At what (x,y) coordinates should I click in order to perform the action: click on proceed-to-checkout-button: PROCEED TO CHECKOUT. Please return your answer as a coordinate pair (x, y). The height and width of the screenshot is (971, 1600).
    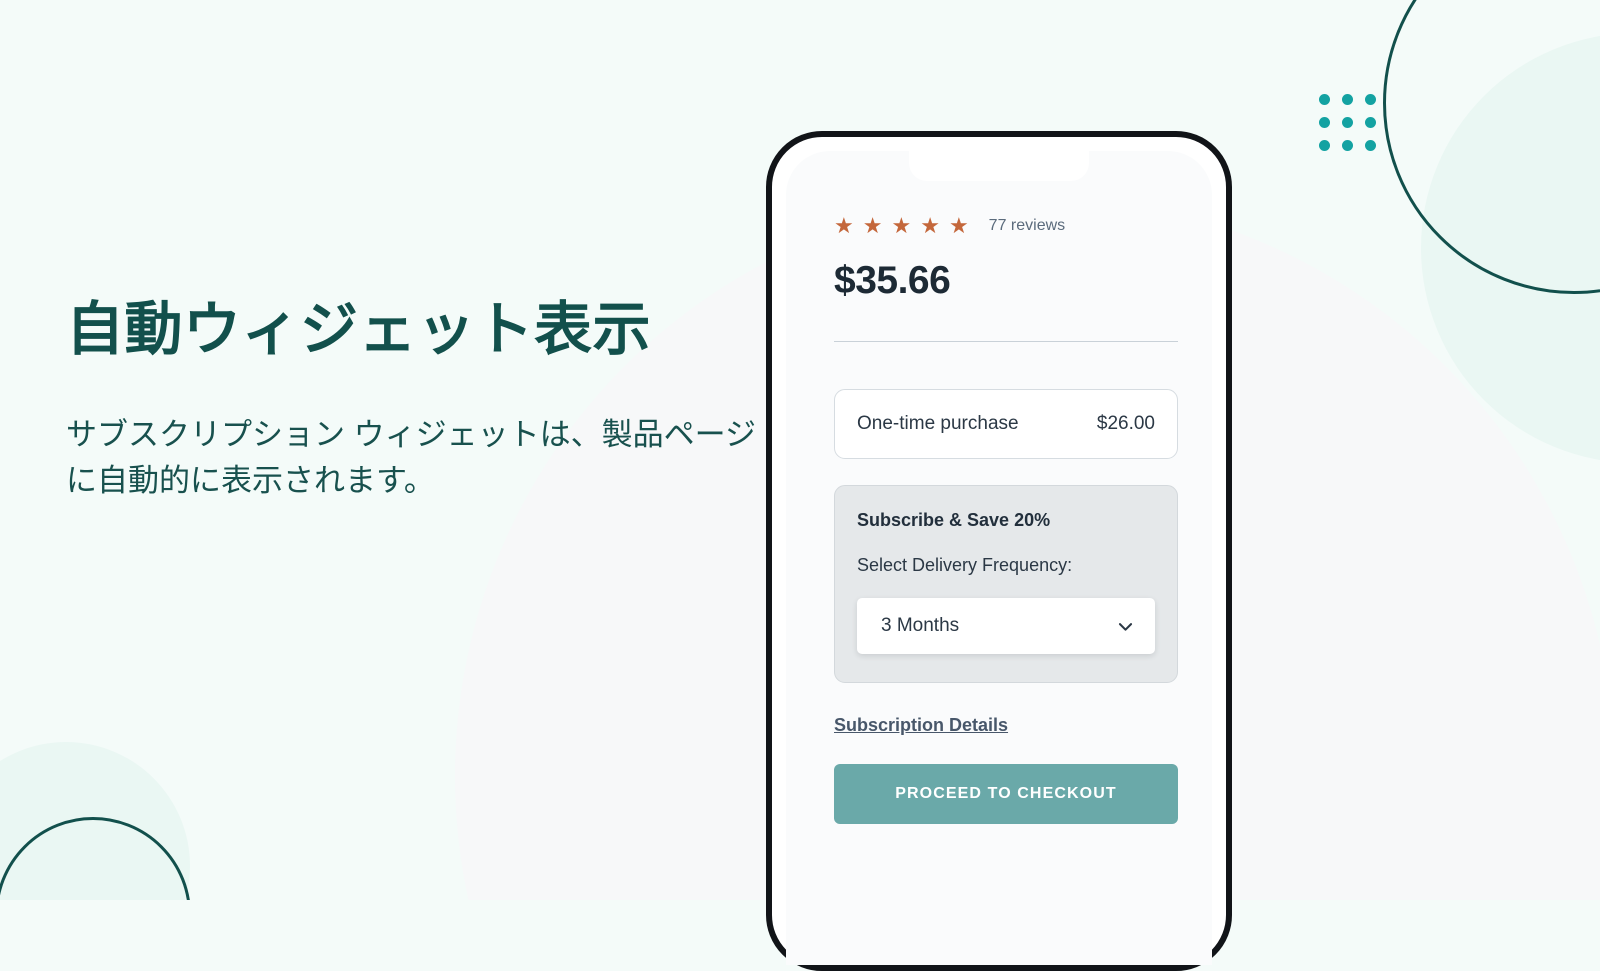
    Looking at the image, I should click on (1006, 794).